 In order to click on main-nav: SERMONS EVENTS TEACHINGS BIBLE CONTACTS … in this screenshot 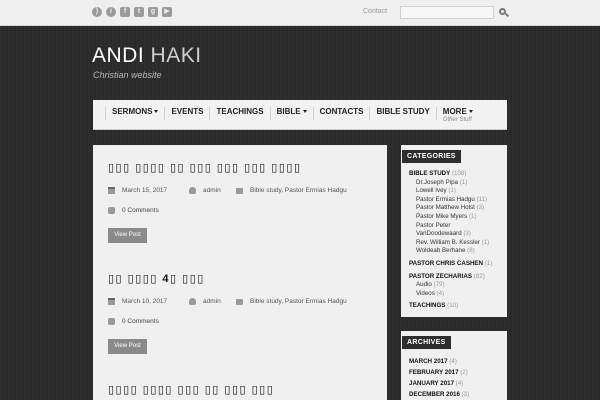, I will do `click(300, 115)`.